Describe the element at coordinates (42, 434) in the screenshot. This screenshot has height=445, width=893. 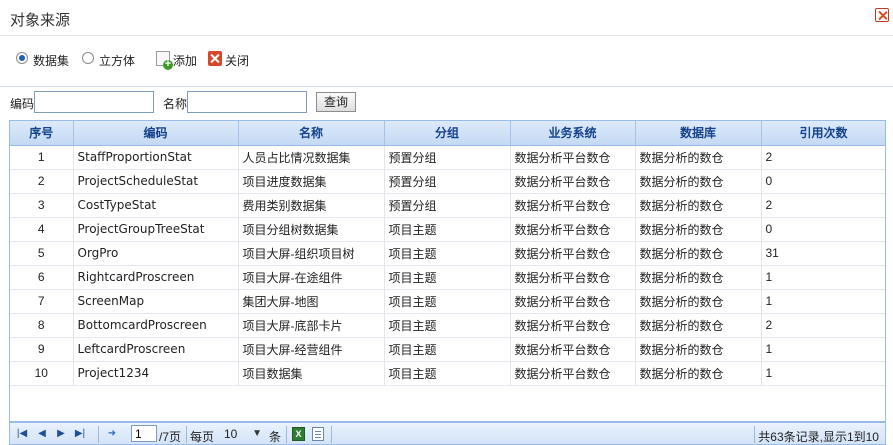
I see `prev-page-icon: ◀` at that location.